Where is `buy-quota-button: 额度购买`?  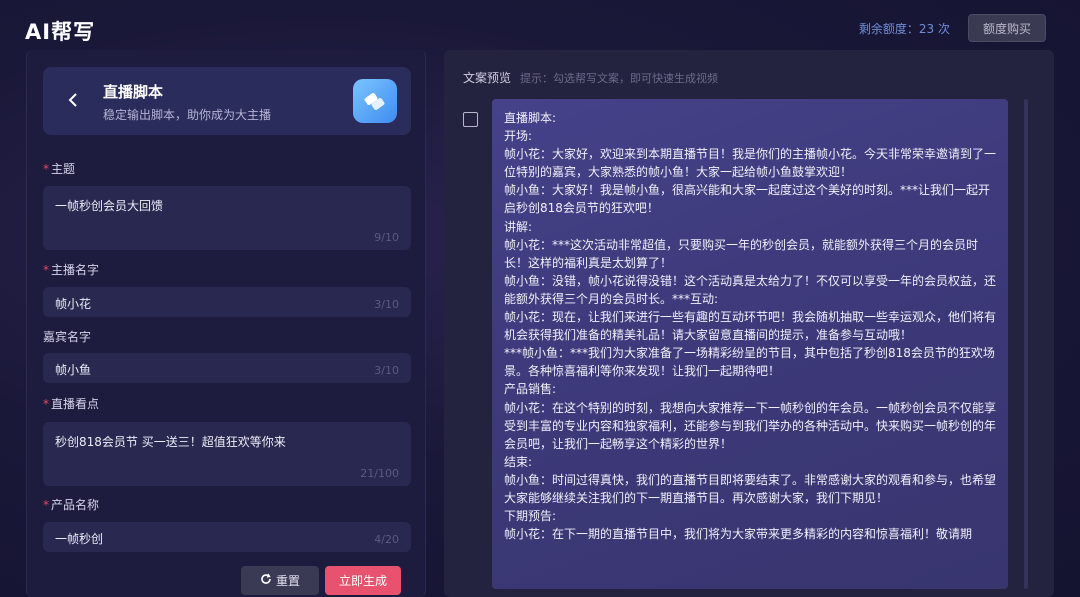
buy-quota-button: 额度购买 is located at coordinates (1007, 28).